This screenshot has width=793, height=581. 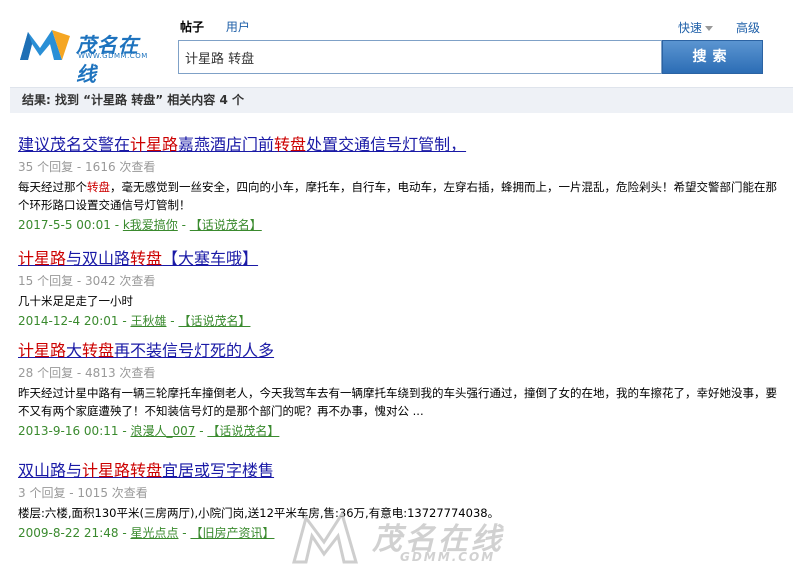 What do you see at coordinates (75, 301) in the screenshot?
I see `desc-text: 几十米足足走了一小时` at bounding box center [75, 301].